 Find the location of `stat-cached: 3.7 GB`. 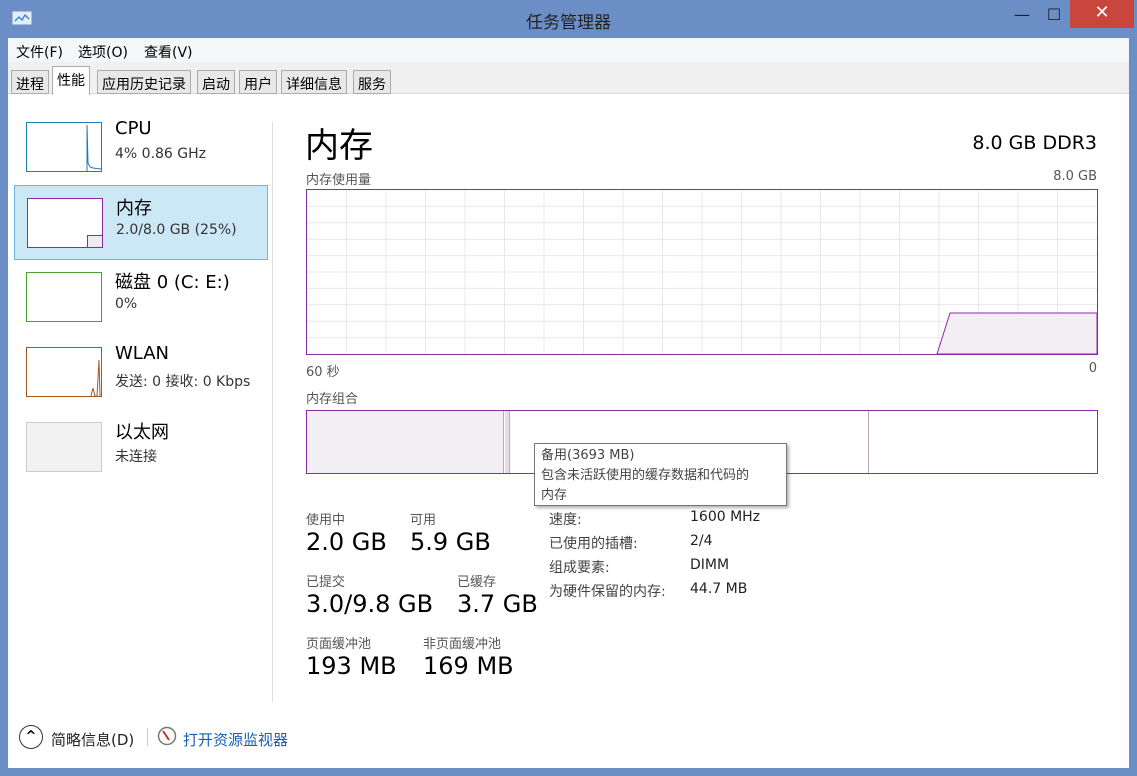

stat-cached: 3.7 GB is located at coordinates (497, 604).